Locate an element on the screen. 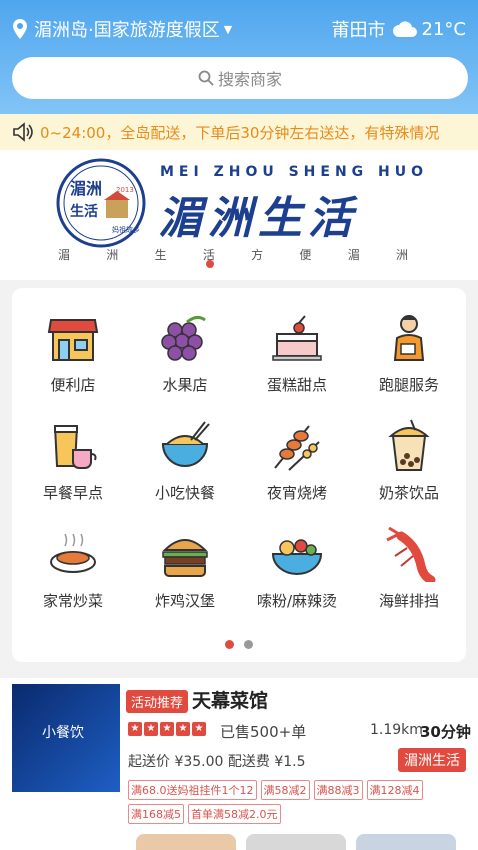 The image size is (478, 850). category-burger: 炸鸡汉堡 is located at coordinates (185, 576).